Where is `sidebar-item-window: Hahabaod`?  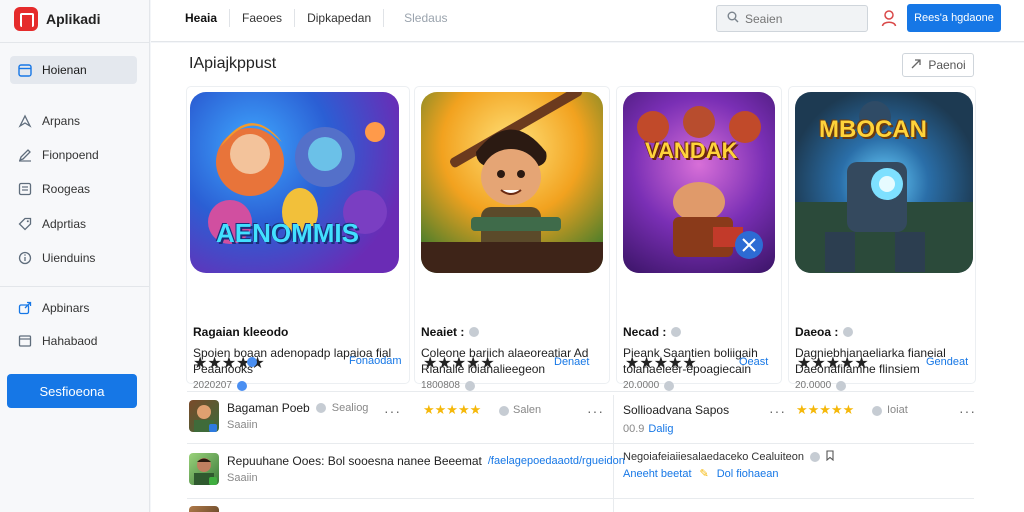 sidebar-item-window: Hahabaod is located at coordinates (73, 341).